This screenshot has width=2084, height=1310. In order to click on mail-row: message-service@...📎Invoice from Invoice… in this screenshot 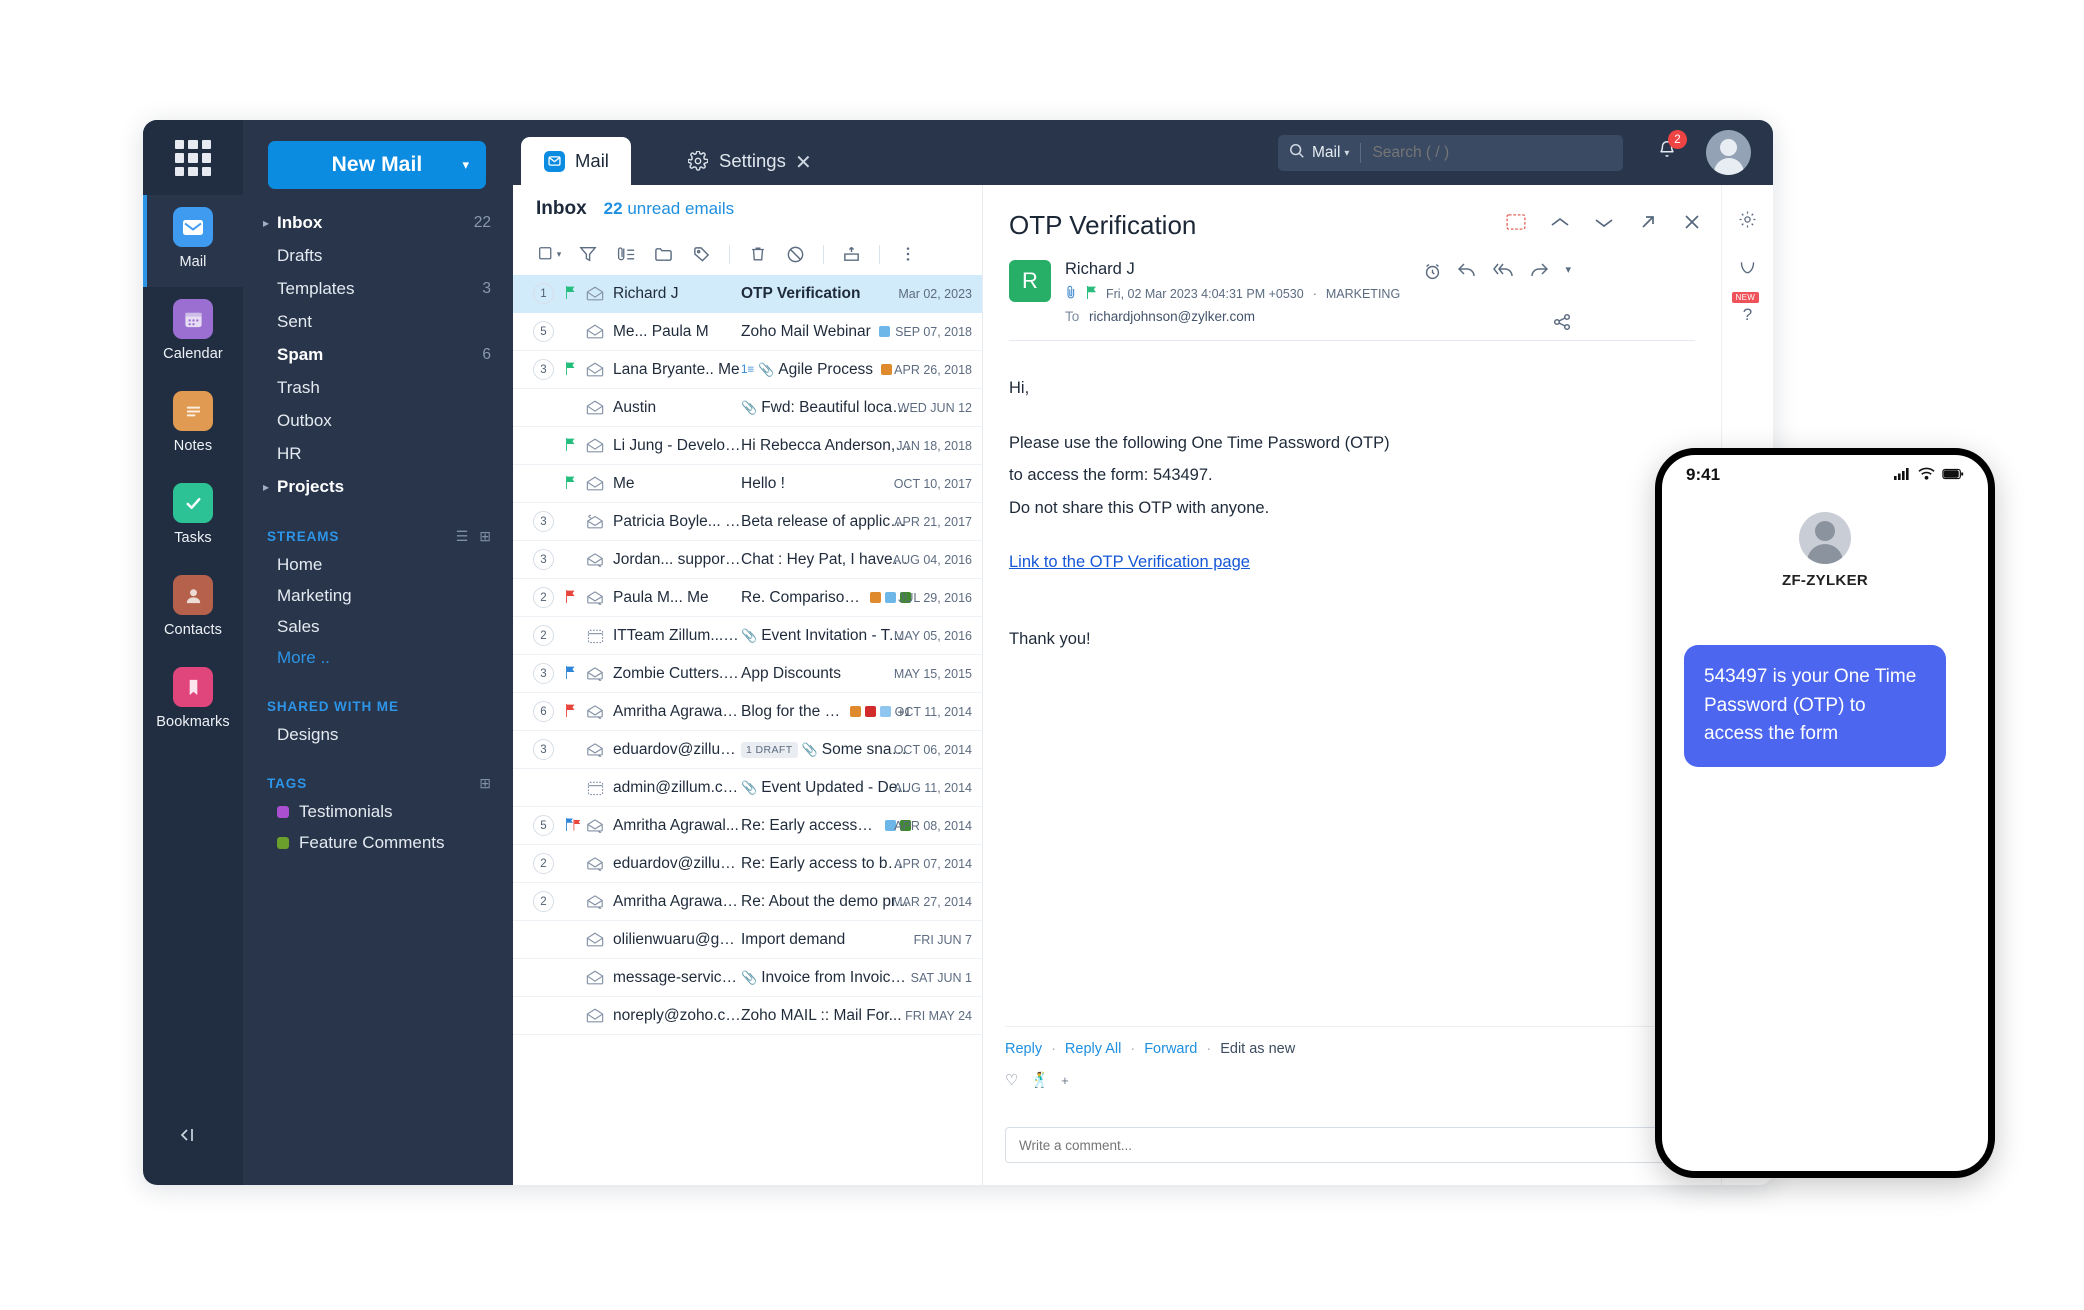, I will do `click(747, 978)`.